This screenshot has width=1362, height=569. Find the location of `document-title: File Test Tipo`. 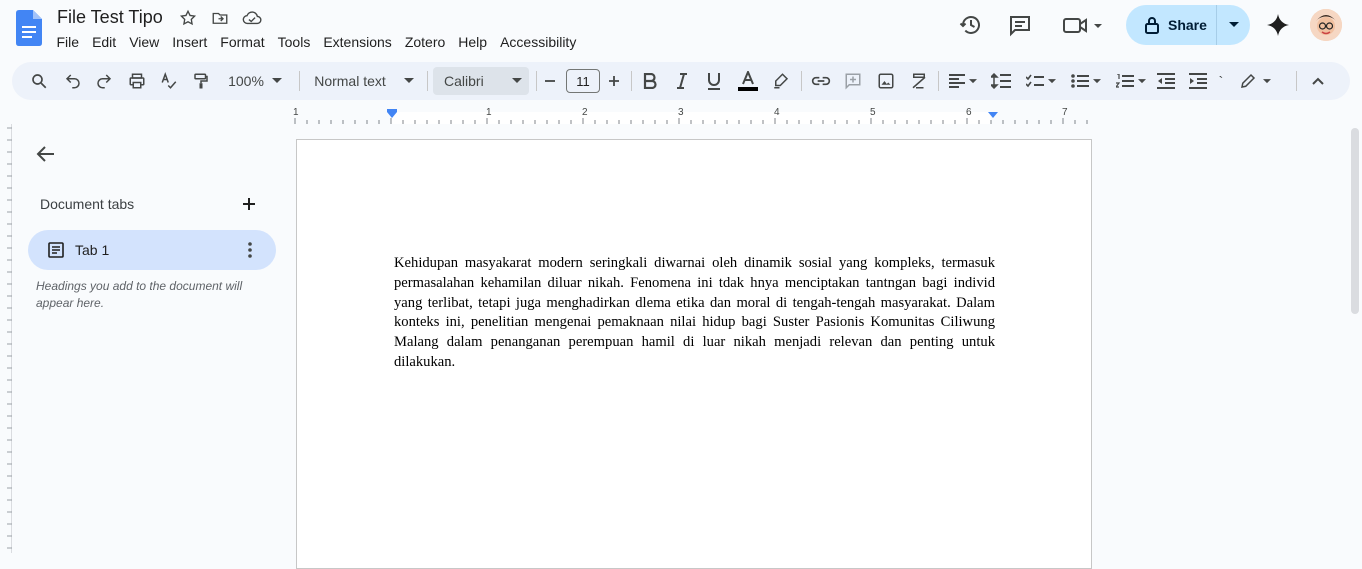

document-title: File Test Tipo is located at coordinates (110, 17).